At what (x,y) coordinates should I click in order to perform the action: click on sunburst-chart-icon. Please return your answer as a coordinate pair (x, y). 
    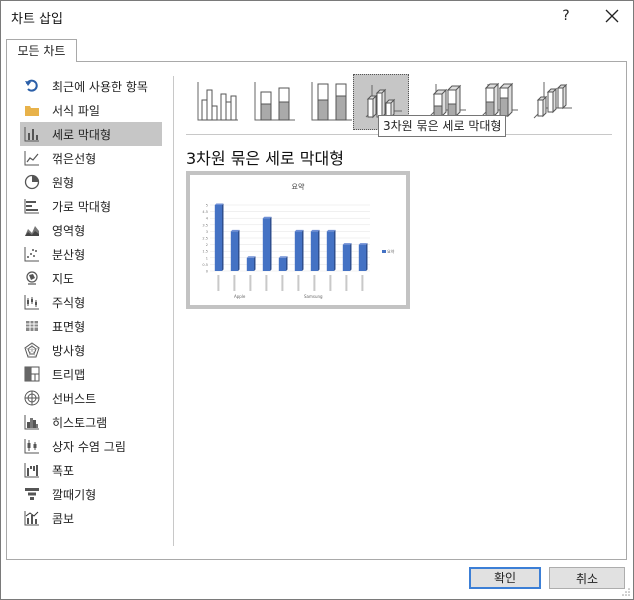
    Looking at the image, I should click on (32, 398).